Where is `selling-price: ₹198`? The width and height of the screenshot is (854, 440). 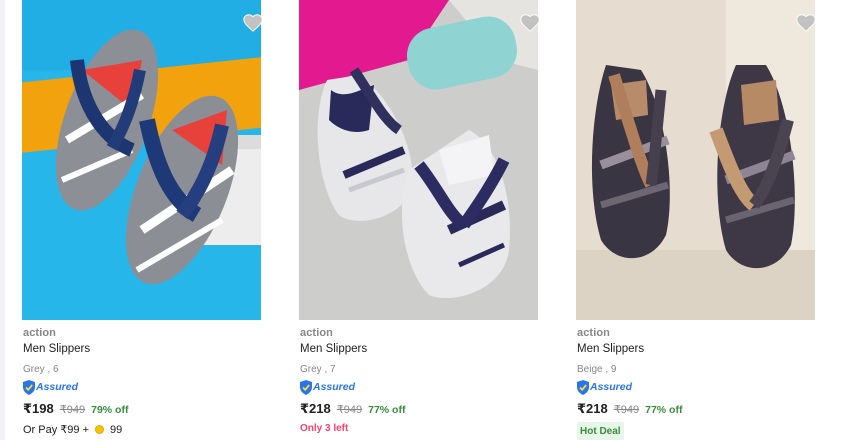 selling-price: ₹198 is located at coordinates (38, 408).